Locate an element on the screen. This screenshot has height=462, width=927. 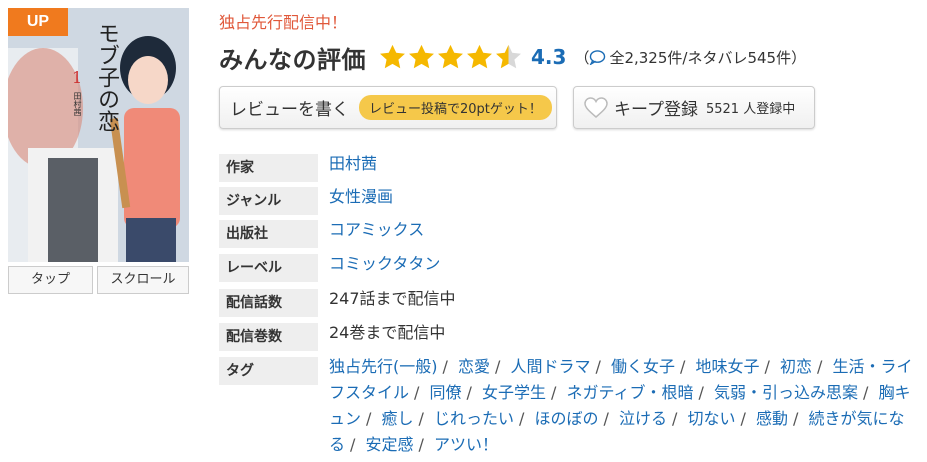
comment-bubble-icon is located at coordinates (598, 57).